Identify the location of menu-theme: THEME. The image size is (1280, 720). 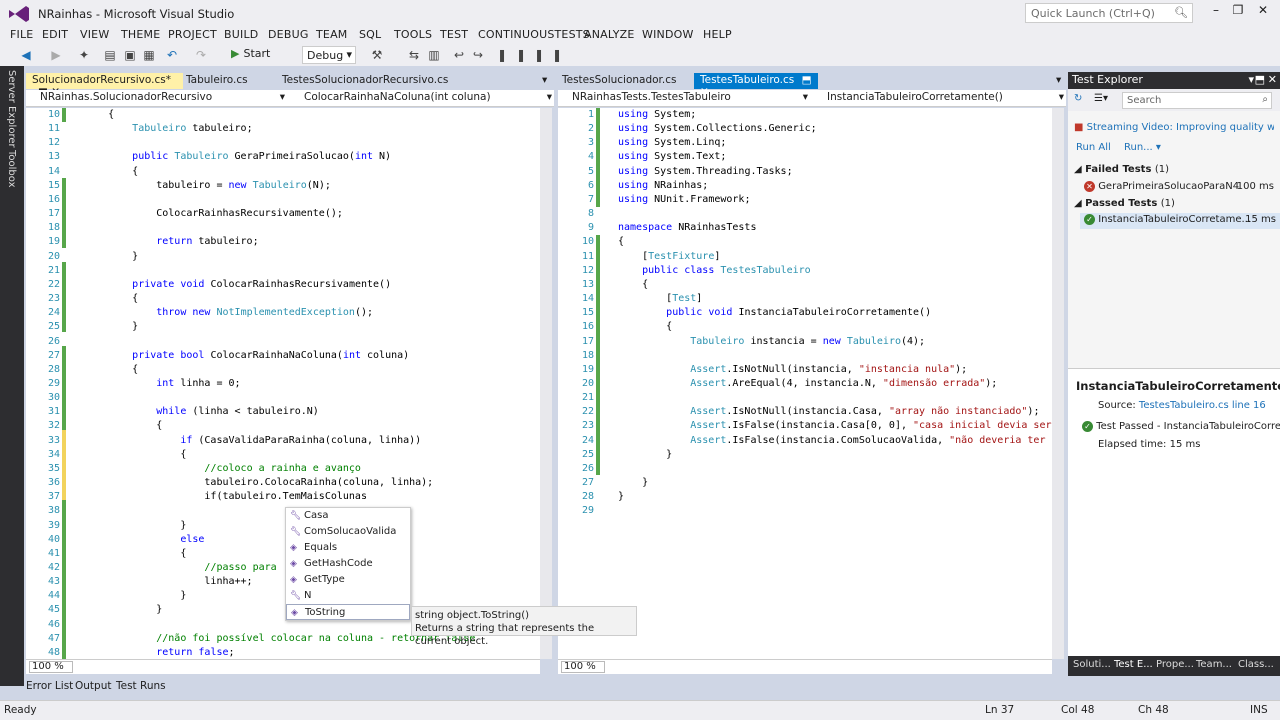
(140, 34).